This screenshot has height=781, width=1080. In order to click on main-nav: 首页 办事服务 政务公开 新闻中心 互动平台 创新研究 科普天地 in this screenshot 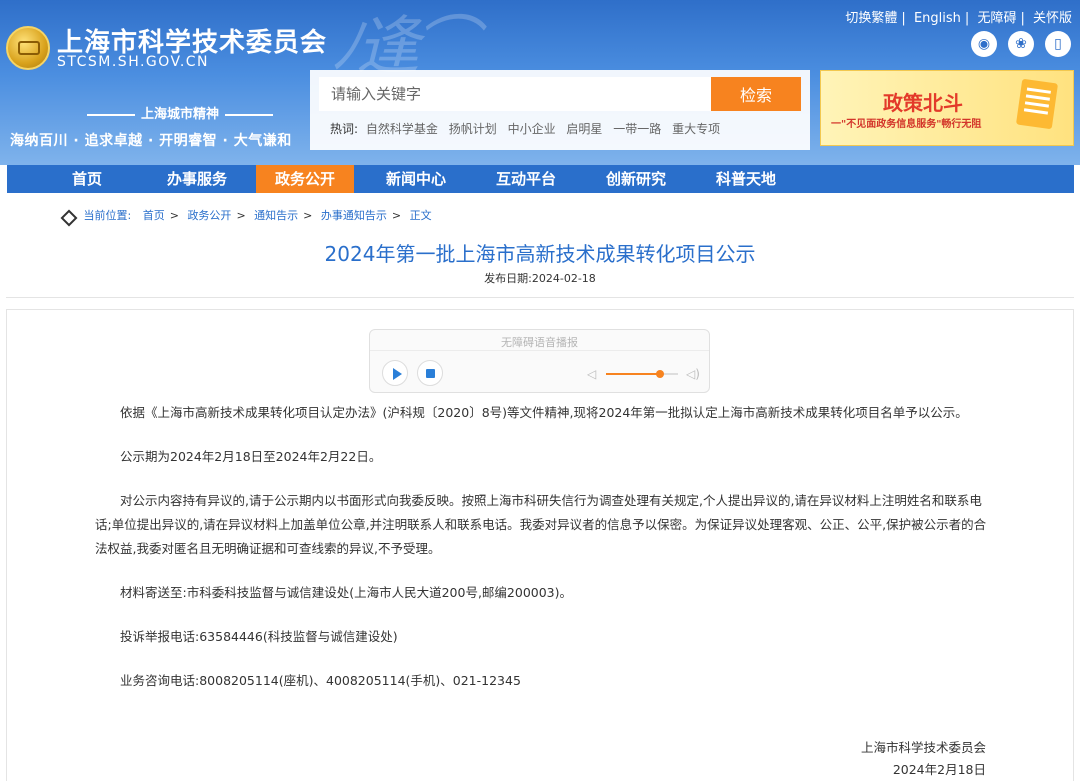, I will do `click(540, 179)`.